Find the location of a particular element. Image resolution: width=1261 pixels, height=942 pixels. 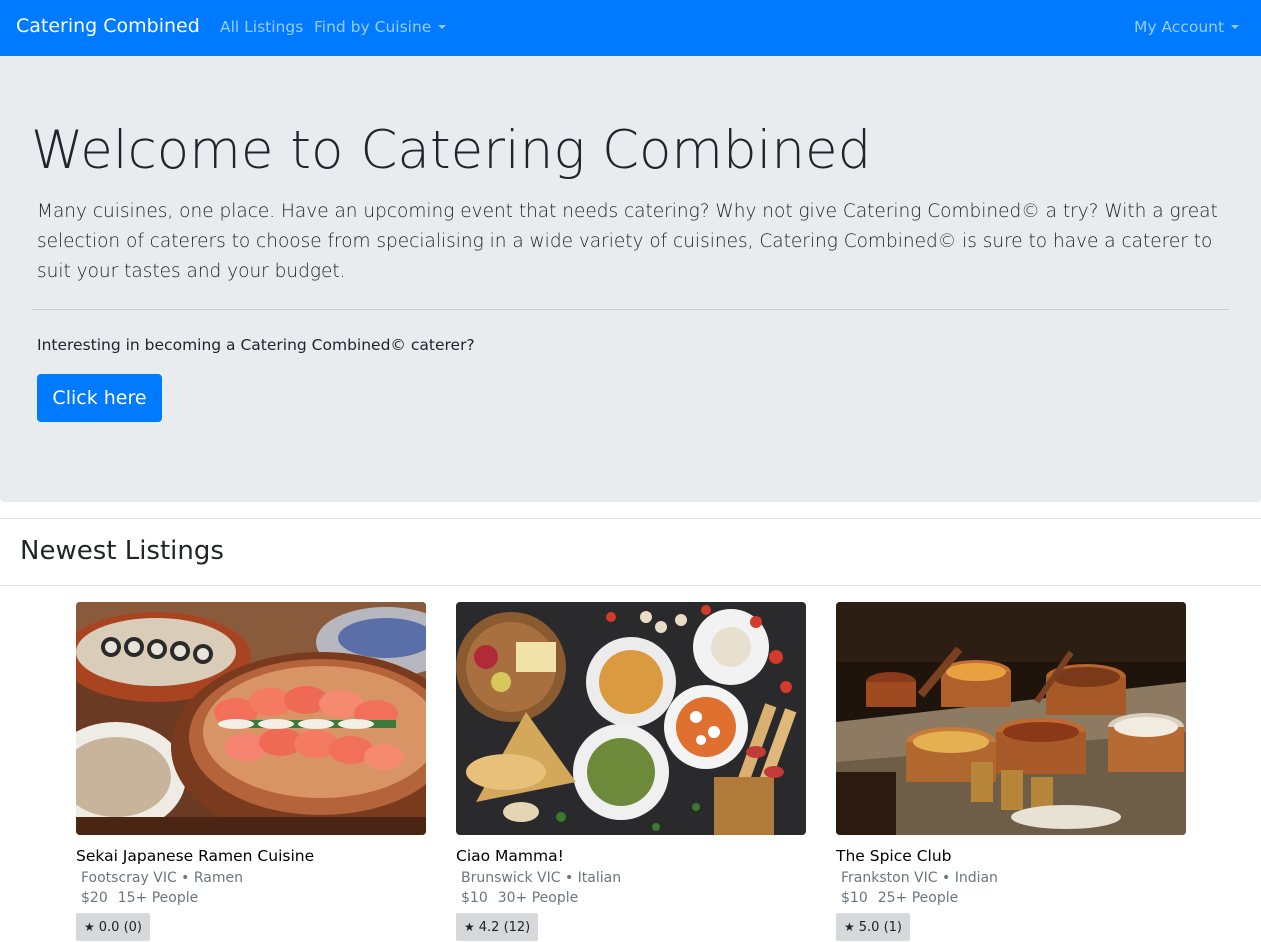

listing-people: 15+ People is located at coordinates (158, 898).